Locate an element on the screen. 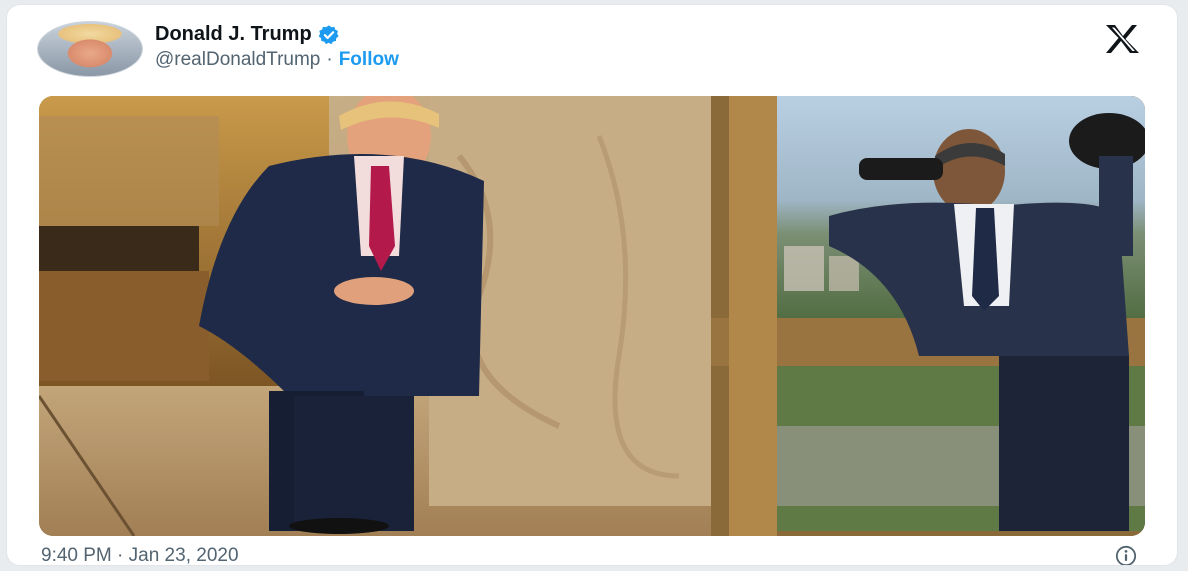  author-avatar is located at coordinates (90, 49).